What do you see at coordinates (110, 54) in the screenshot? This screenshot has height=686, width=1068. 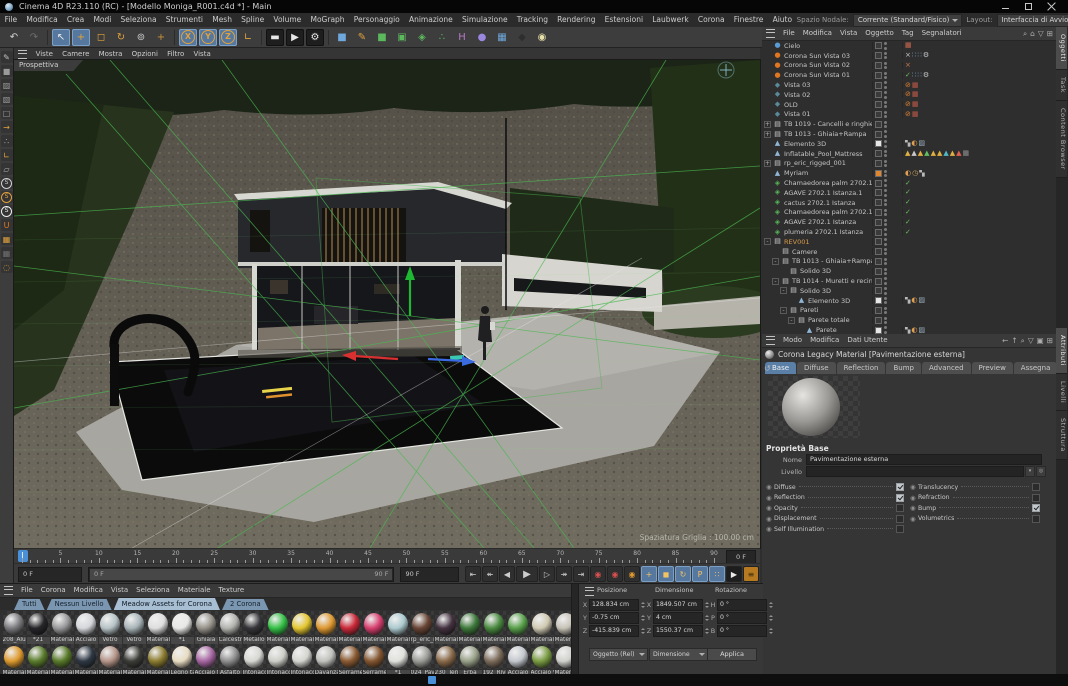 I see `viewport-menu-mostra: Mostra` at bounding box center [110, 54].